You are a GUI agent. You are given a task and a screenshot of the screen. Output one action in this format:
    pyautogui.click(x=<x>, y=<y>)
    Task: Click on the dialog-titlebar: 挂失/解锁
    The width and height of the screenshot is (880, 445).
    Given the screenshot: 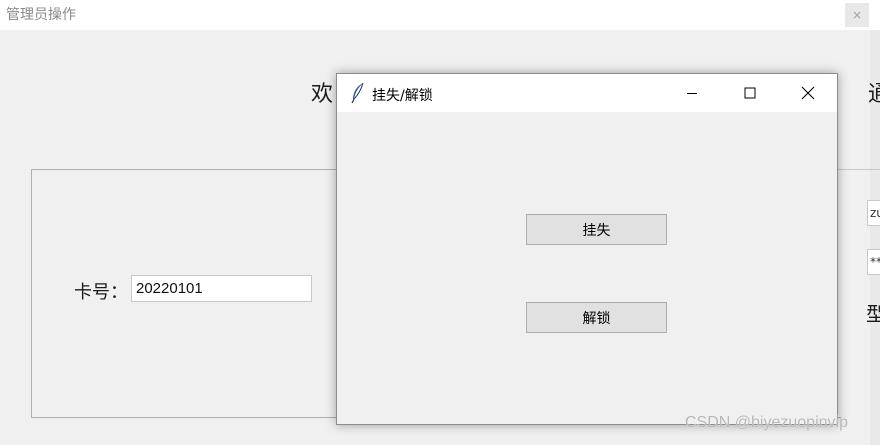 What is the action you would take?
    pyautogui.click(x=587, y=93)
    